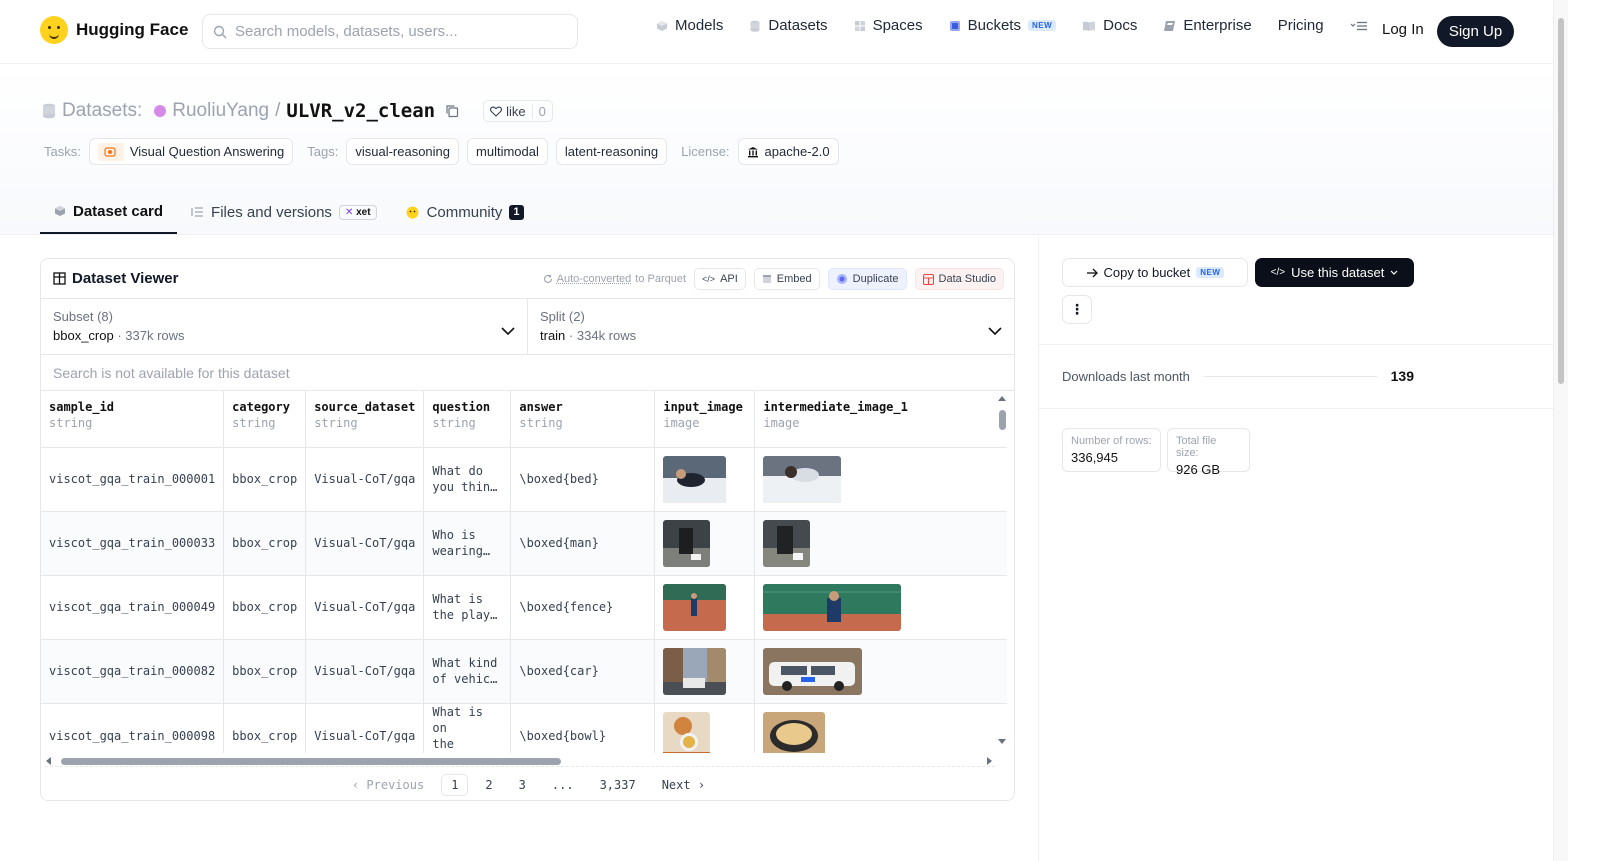  What do you see at coordinates (360, 111) in the screenshot?
I see `repo-name-link: ULVR_v2_clean` at bounding box center [360, 111].